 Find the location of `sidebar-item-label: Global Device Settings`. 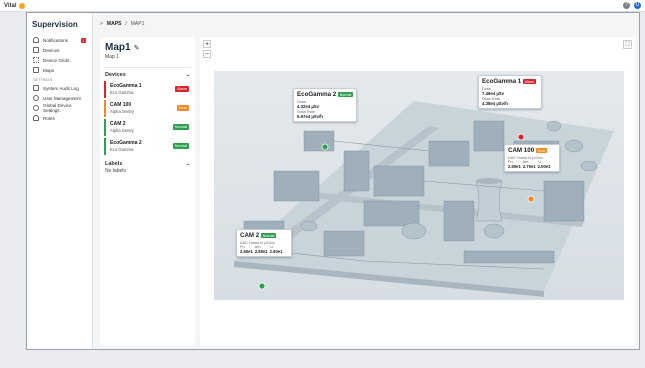

sidebar-item-label: Global Device Settings is located at coordinates (57, 108).